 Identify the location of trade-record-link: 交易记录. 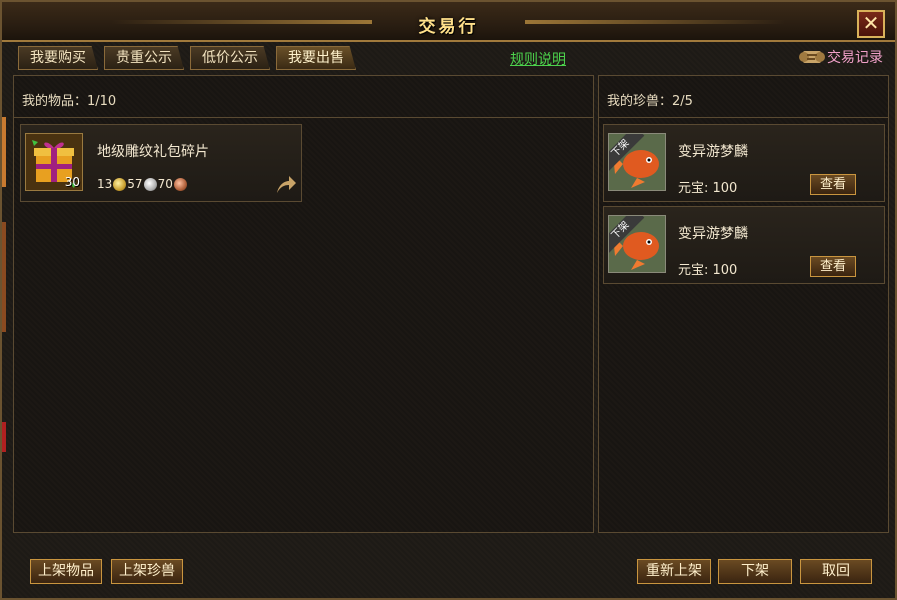
(841, 57).